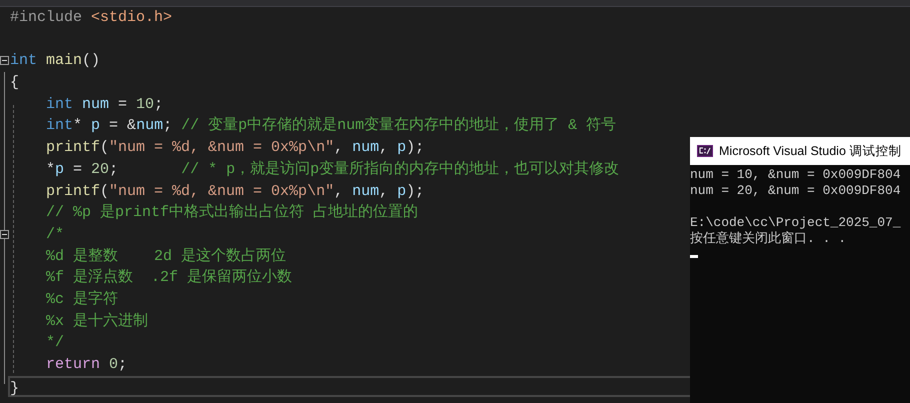  Describe the element at coordinates (47, 17) in the screenshot. I see `preprocessor-directive: #include` at that location.